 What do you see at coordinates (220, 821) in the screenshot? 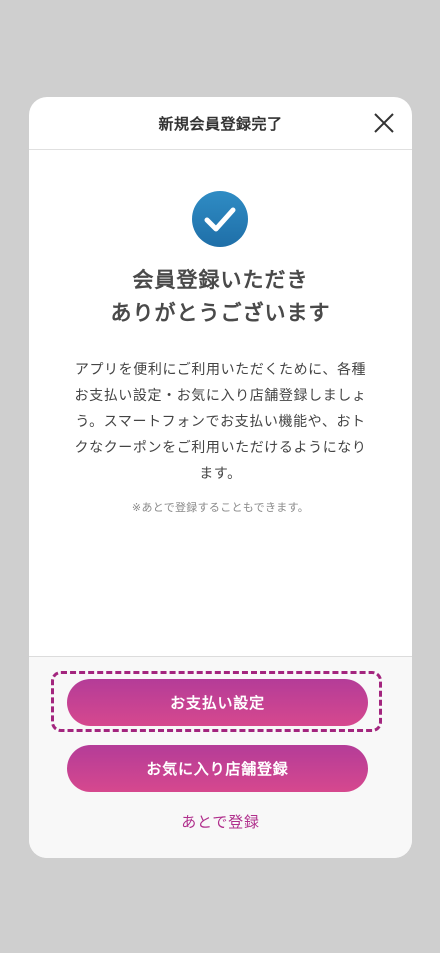
I see `register-later-link: あとで登録` at bounding box center [220, 821].